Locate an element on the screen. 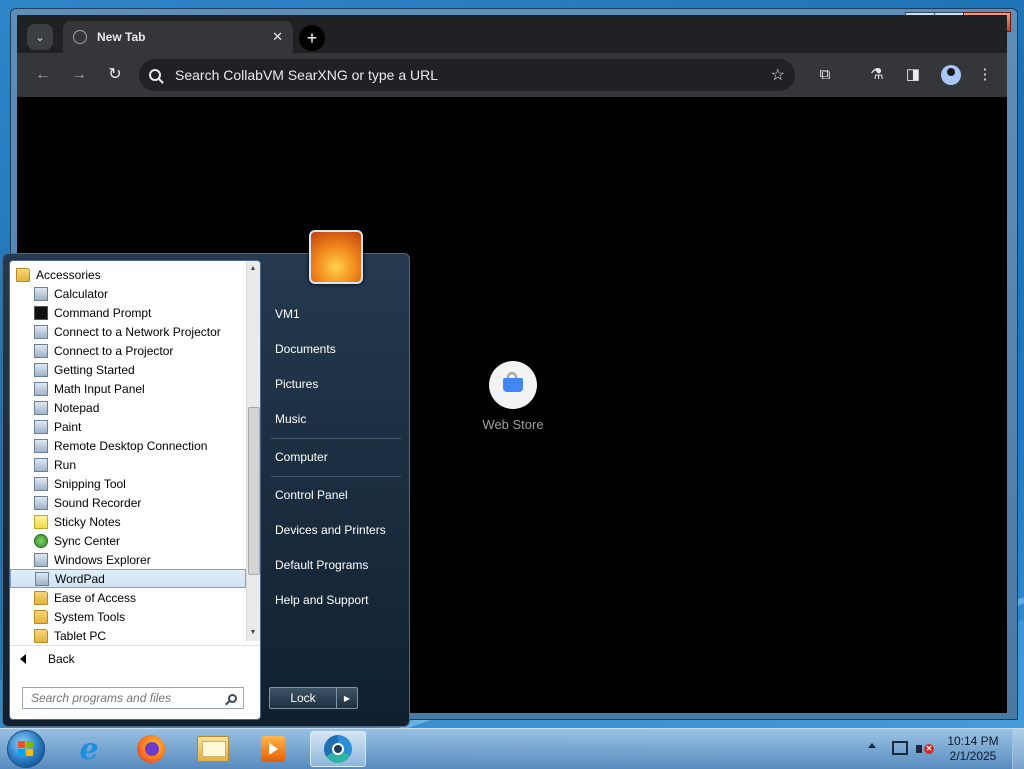 The height and width of the screenshot is (769, 1024). arrow-right-icon: ▶ is located at coordinates (347, 698).